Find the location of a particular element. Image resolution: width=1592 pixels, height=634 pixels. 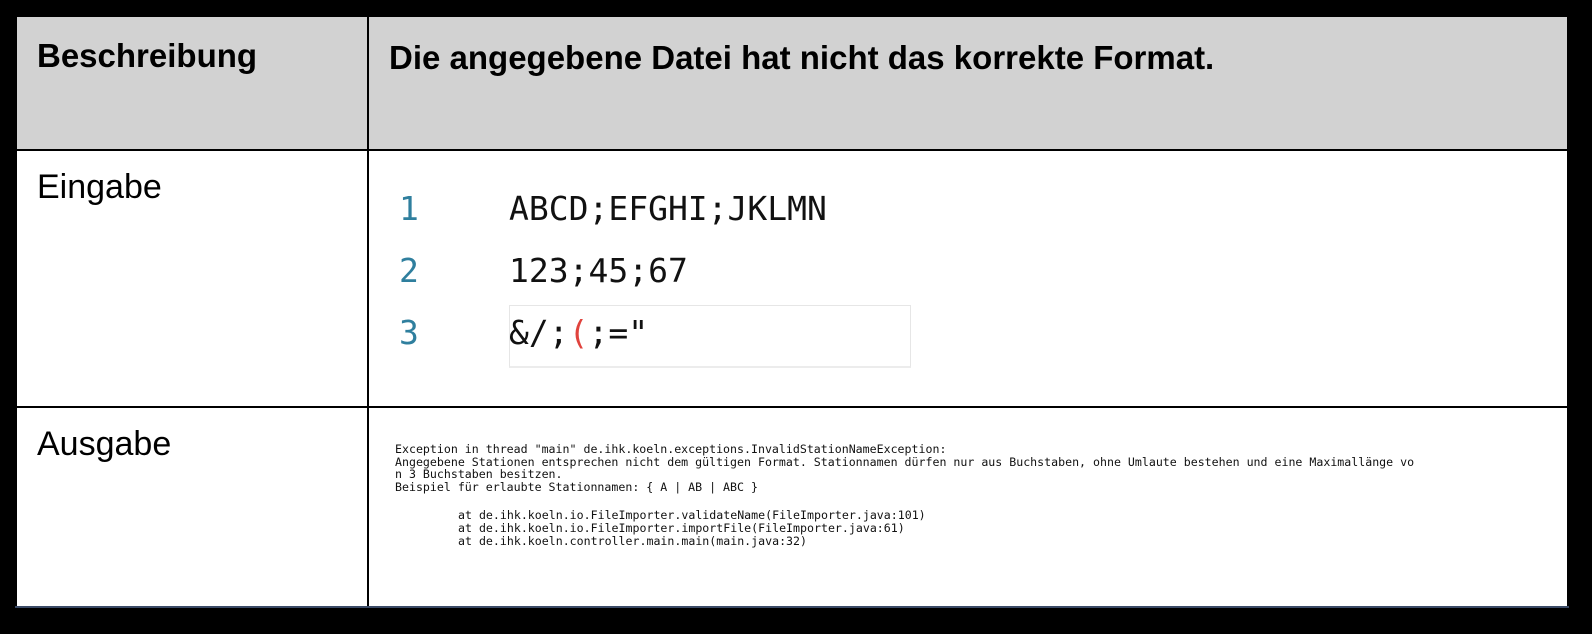

line-number: 1 is located at coordinates (409, 208).